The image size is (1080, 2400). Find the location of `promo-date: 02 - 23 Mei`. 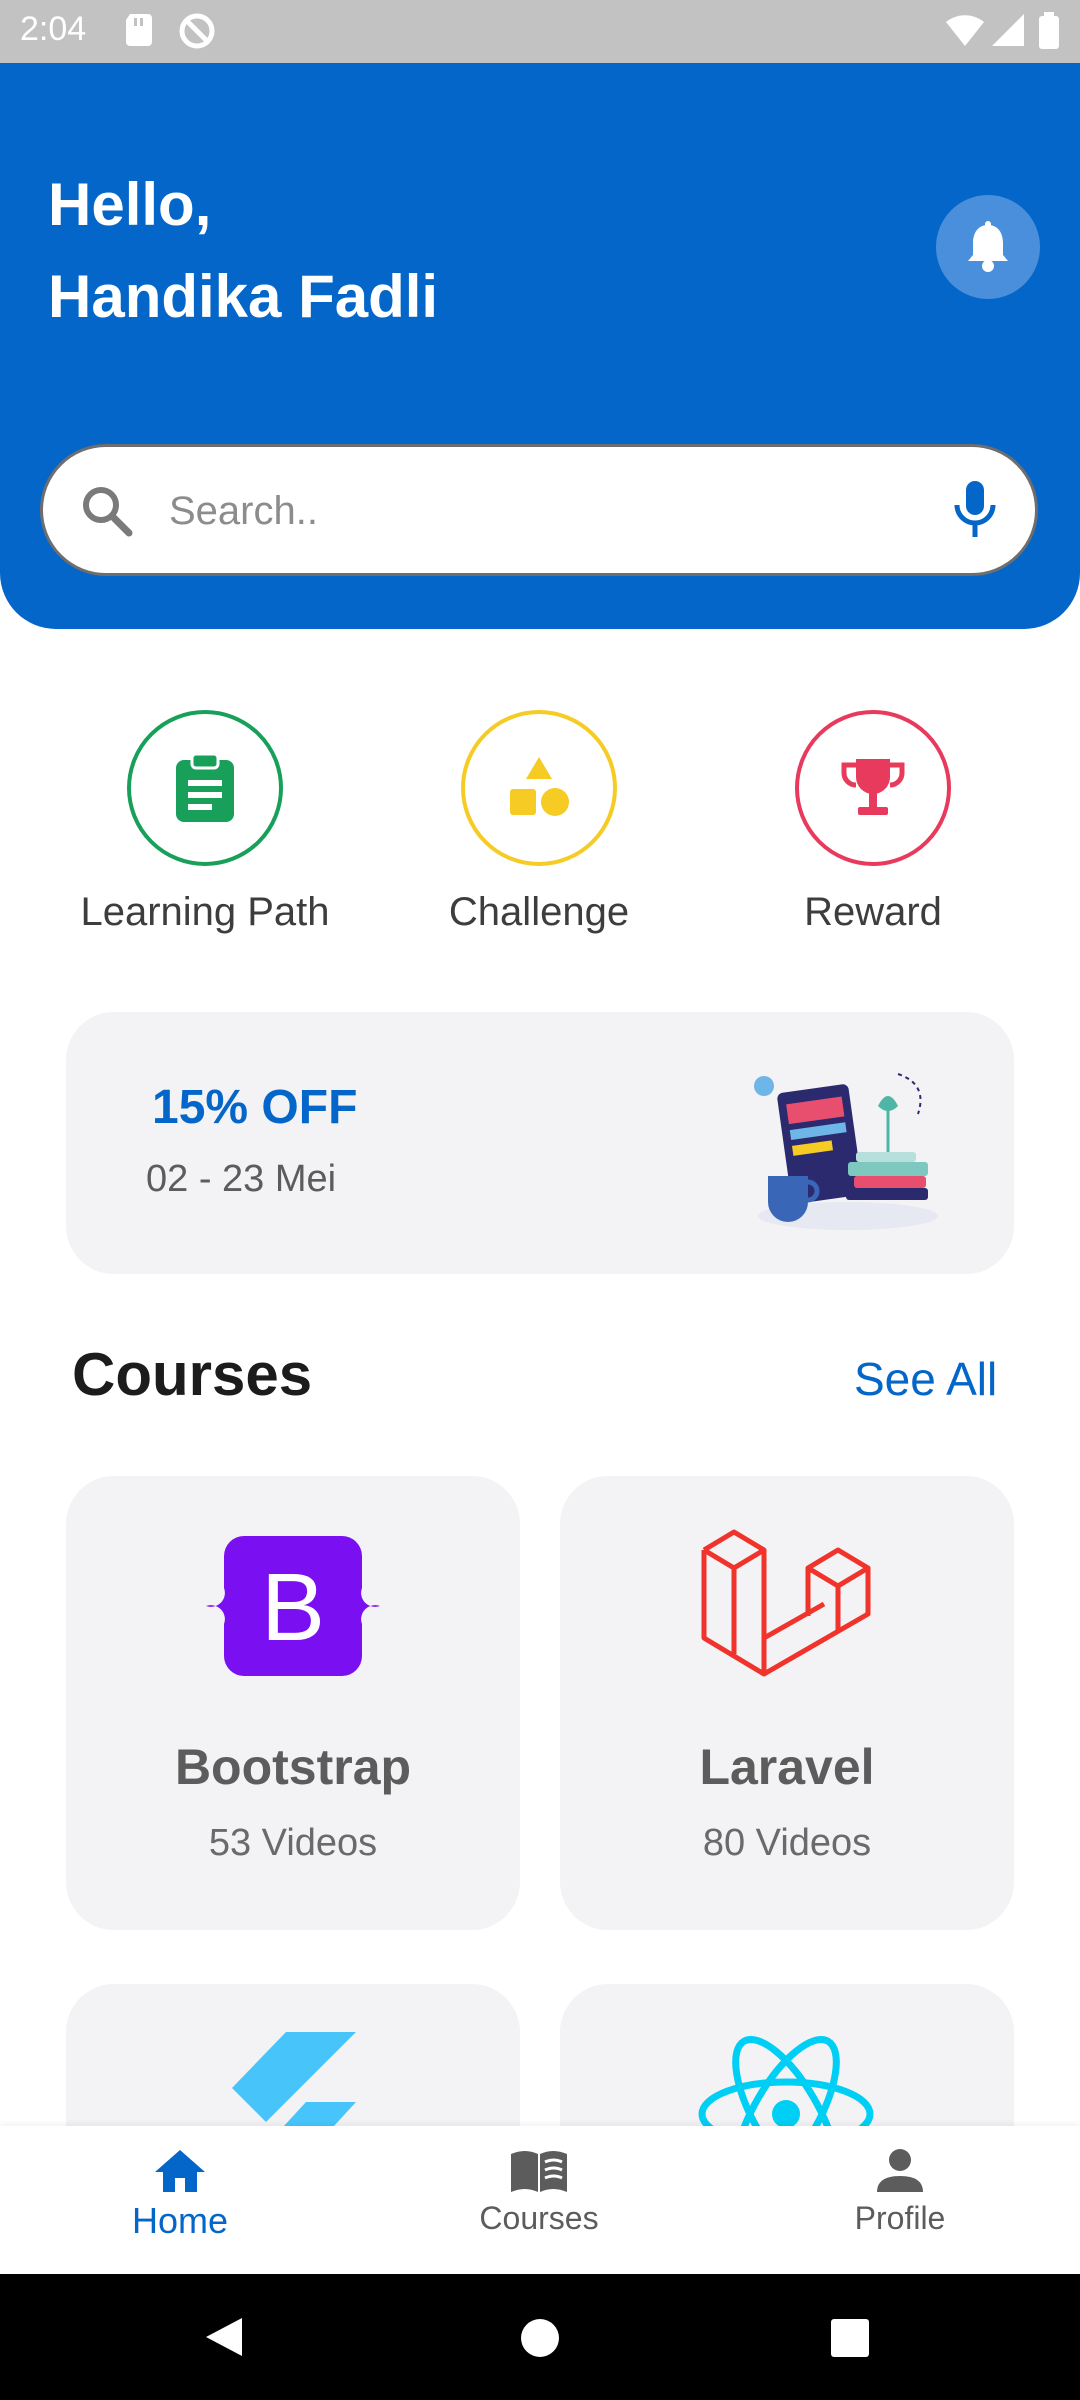

promo-date: 02 - 23 Mei is located at coordinates (241, 1179).